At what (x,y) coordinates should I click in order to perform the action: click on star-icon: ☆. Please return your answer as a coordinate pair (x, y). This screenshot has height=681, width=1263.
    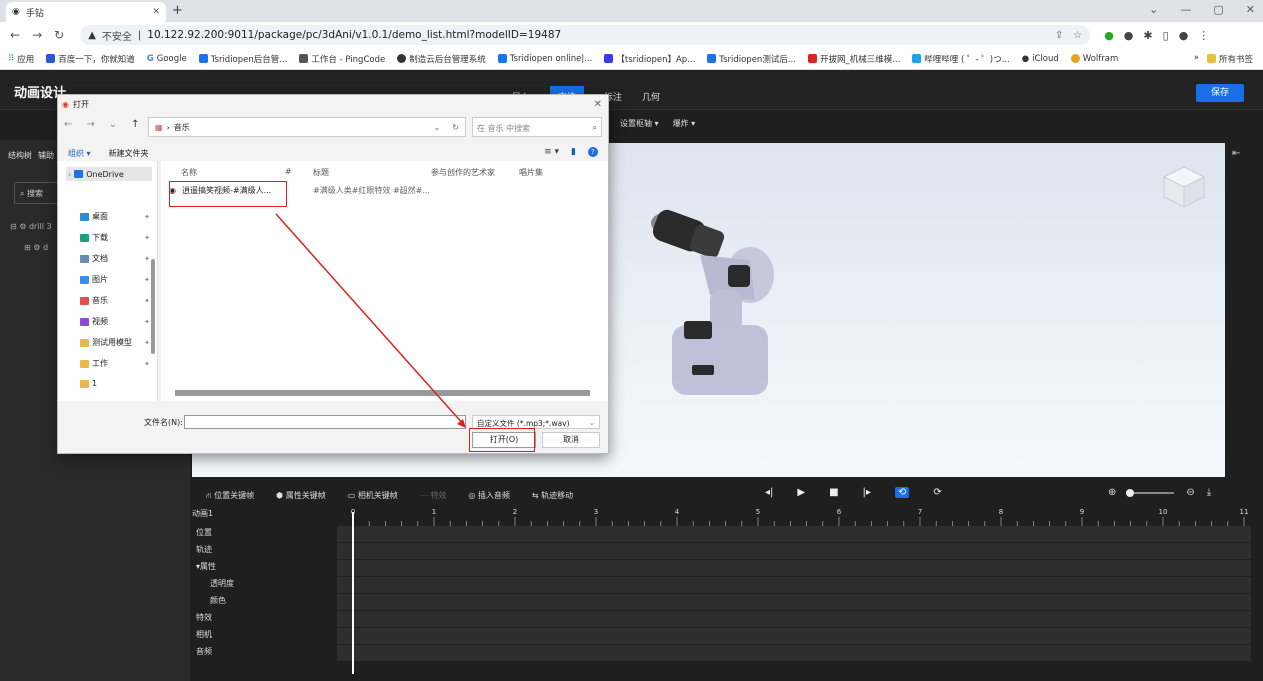
    Looking at the image, I should click on (1077, 35).